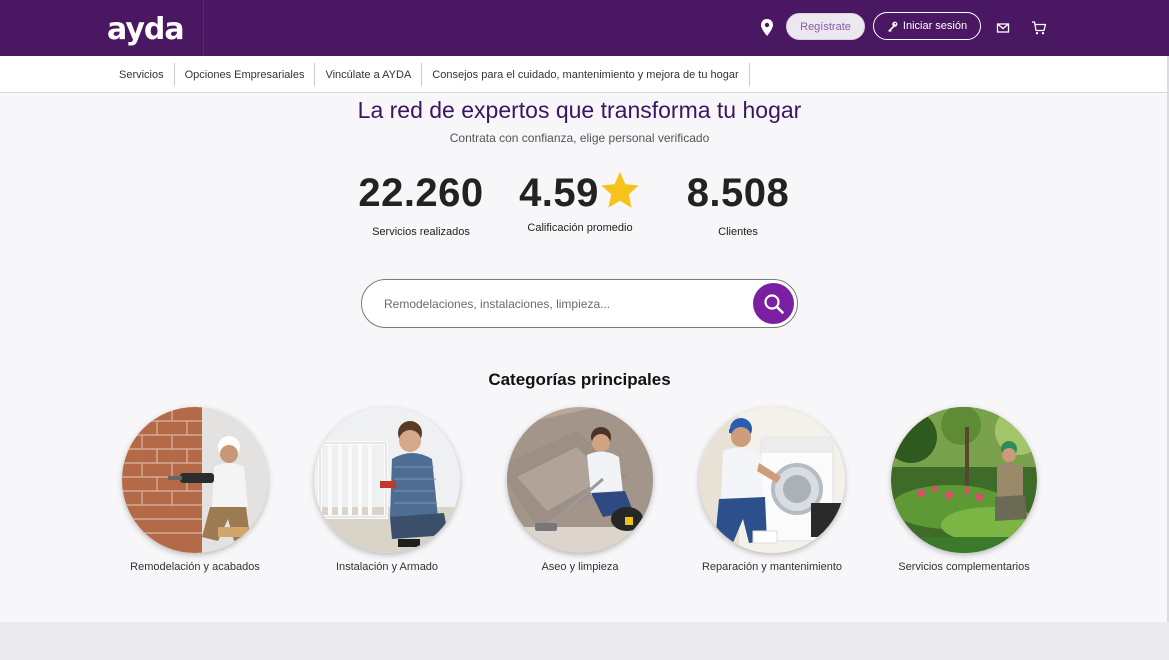 The image size is (1169, 660). What do you see at coordinates (142, 74) in the screenshot?
I see `subnav-item-servicios: Servicios` at bounding box center [142, 74].